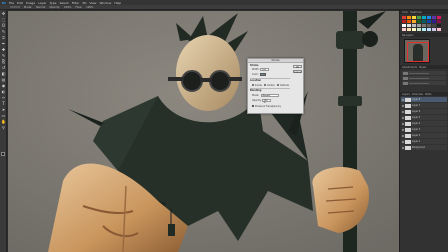 The height and width of the screenshot is (252, 448). I want to click on cancel-button: Cancel, so click(297, 72).